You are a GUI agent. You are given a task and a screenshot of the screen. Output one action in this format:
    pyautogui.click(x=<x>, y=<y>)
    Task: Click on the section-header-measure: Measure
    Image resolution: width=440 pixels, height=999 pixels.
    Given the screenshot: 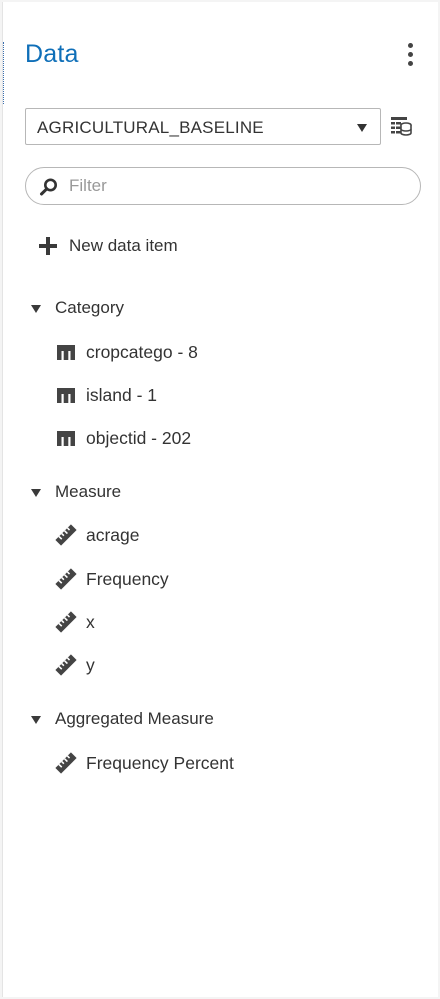 What is the action you would take?
    pyautogui.click(x=76, y=492)
    